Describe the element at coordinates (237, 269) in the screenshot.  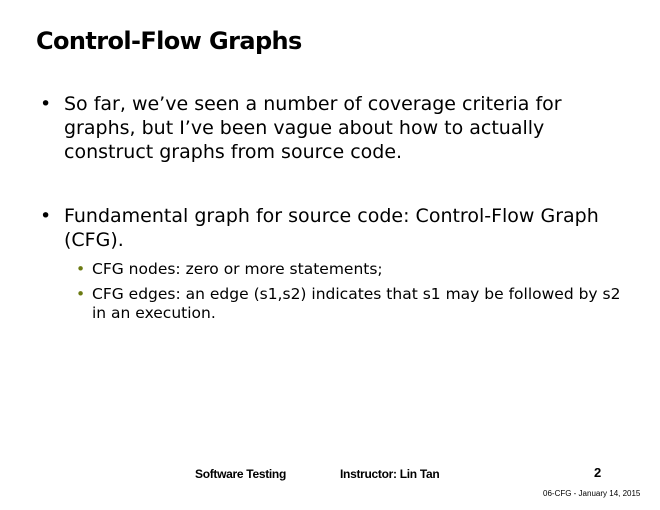
I see `sub-bullet-text: CFG nodes: zero or more statements;` at that location.